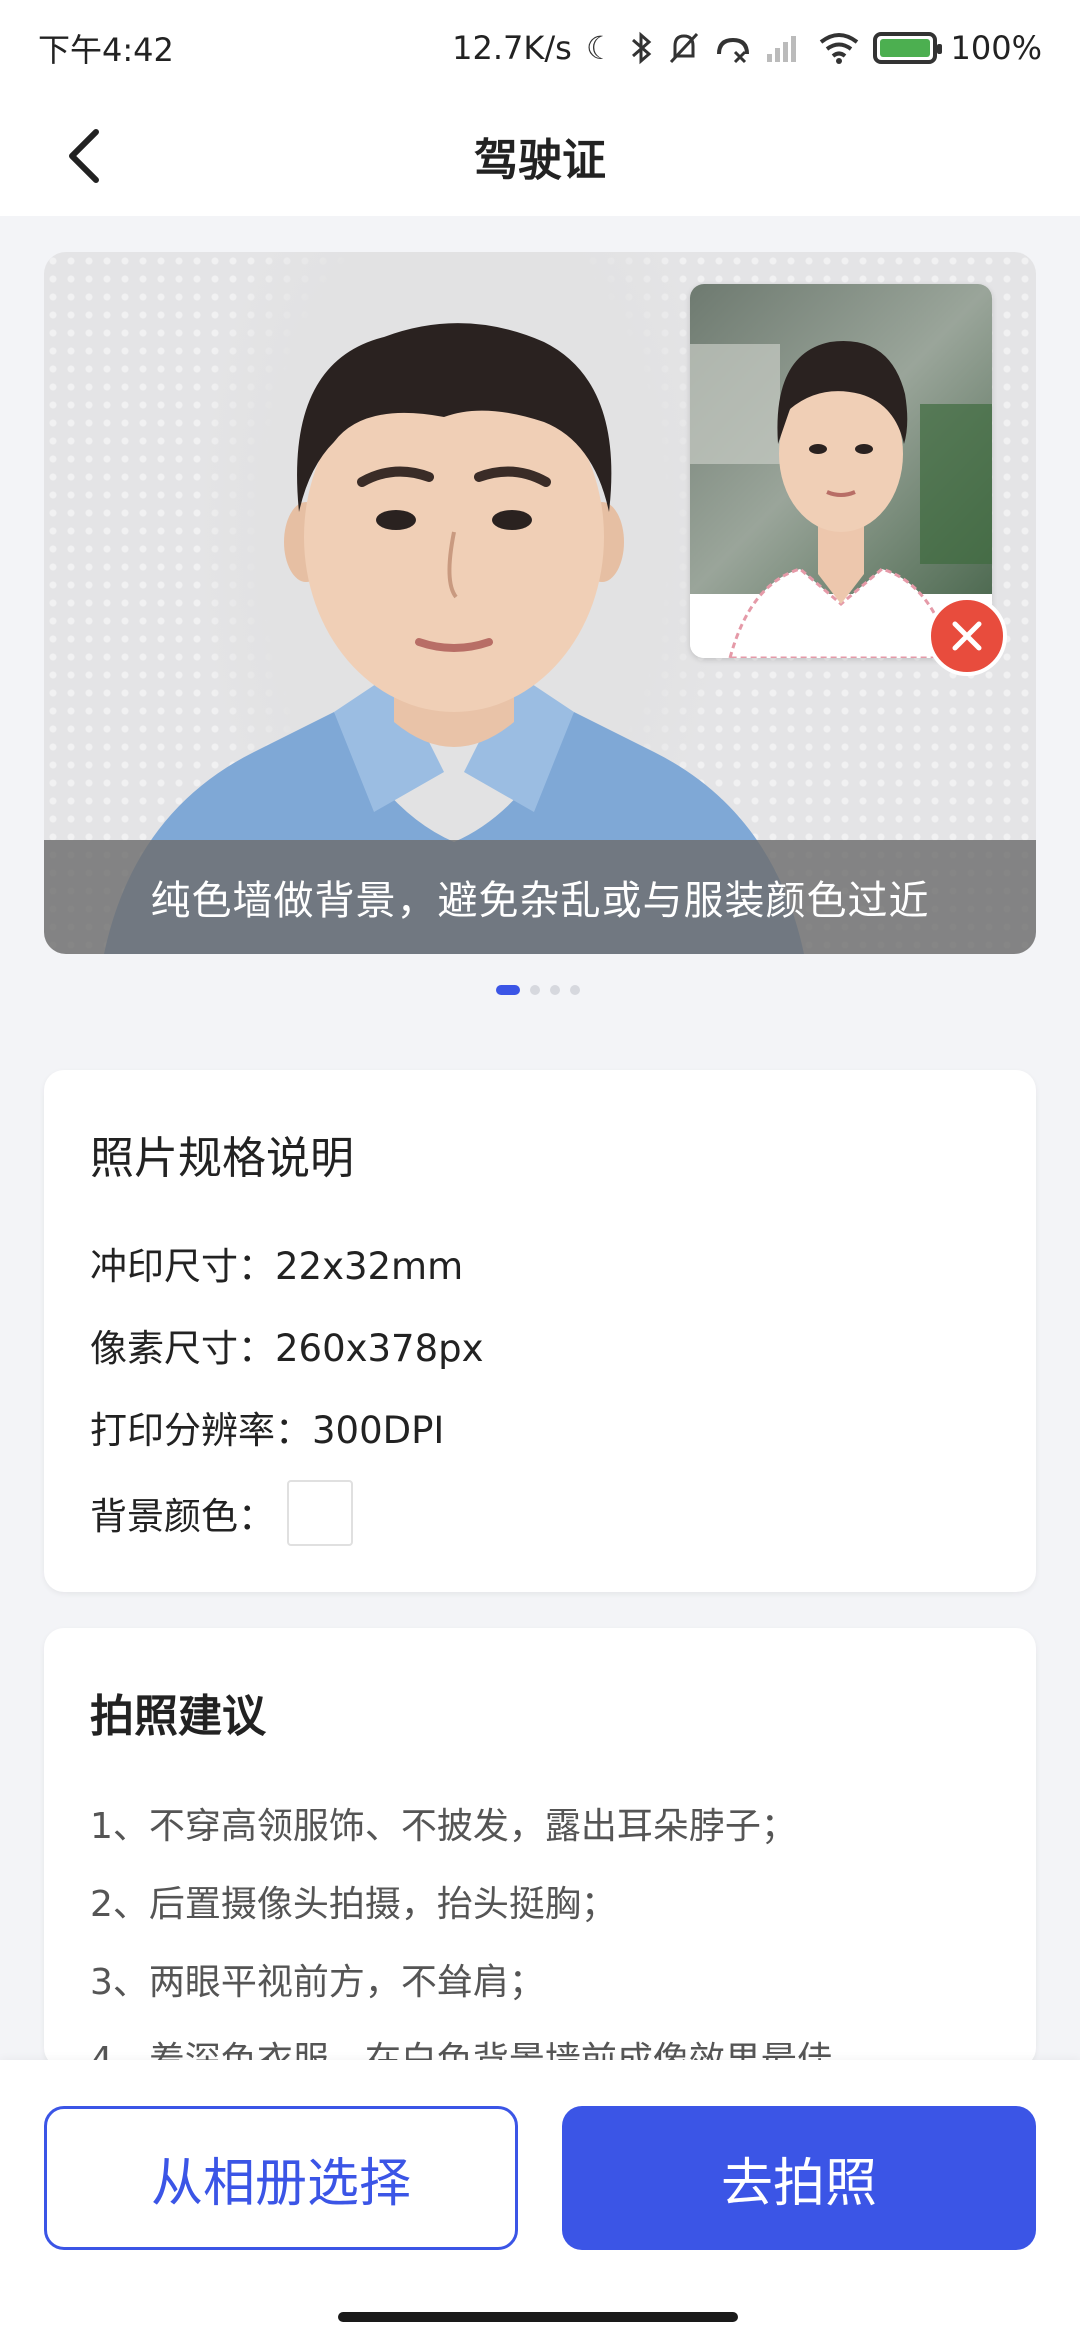 The height and width of the screenshot is (2340, 1080). What do you see at coordinates (267, 1430) in the screenshot?
I see `print-dpi-row: 打印分辨率：300DPI` at bounding box center [267, 1430].